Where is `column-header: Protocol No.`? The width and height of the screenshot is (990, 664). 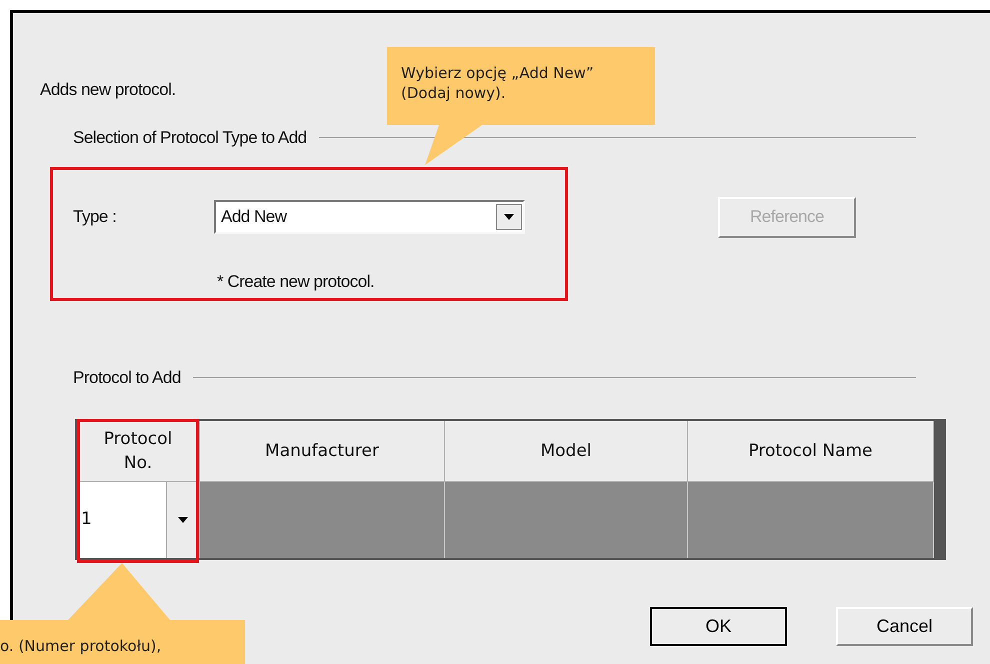
column-header: Protocol No. is located at coordinates (138, 451).